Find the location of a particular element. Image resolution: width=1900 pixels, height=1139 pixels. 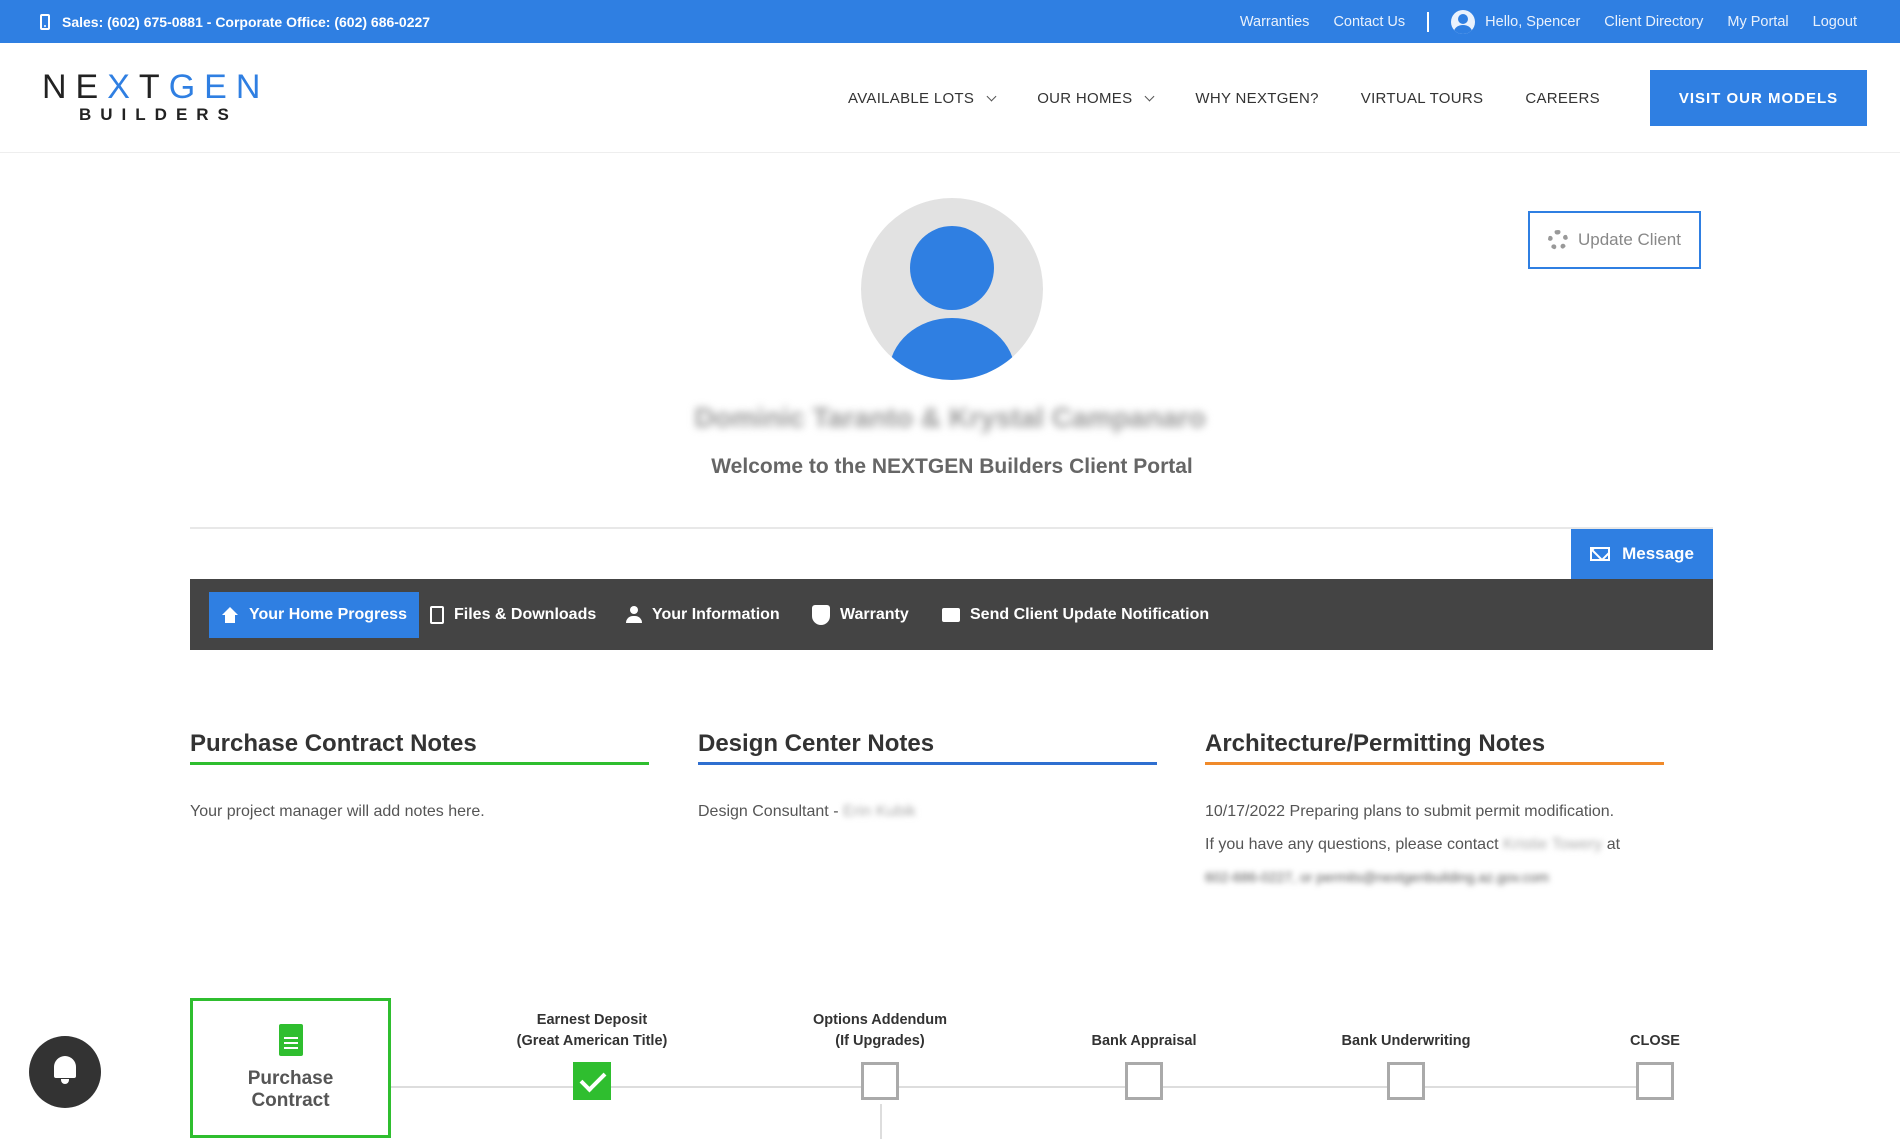

message-label: Message is located at coordinates (1658, 553).